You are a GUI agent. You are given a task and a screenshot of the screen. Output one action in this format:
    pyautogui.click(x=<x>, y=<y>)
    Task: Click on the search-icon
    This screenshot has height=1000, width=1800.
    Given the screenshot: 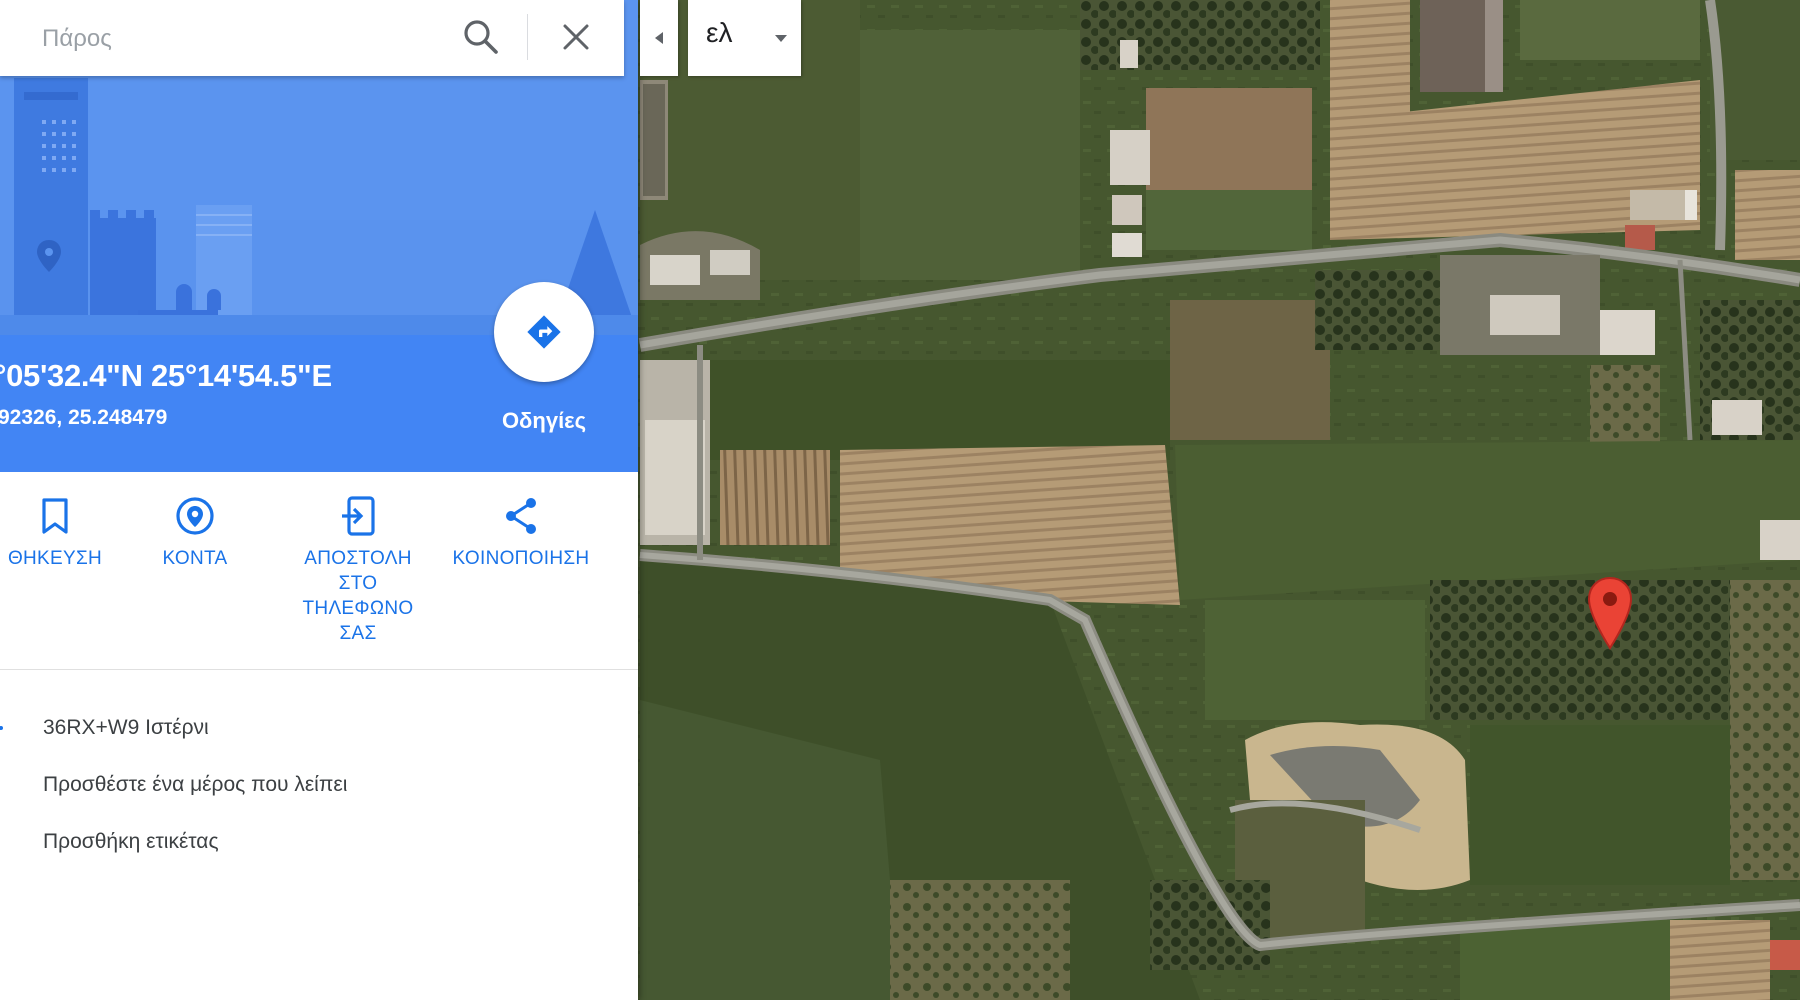 What is the action you would take?
    pyautogui.click(x=481, y=37)
    